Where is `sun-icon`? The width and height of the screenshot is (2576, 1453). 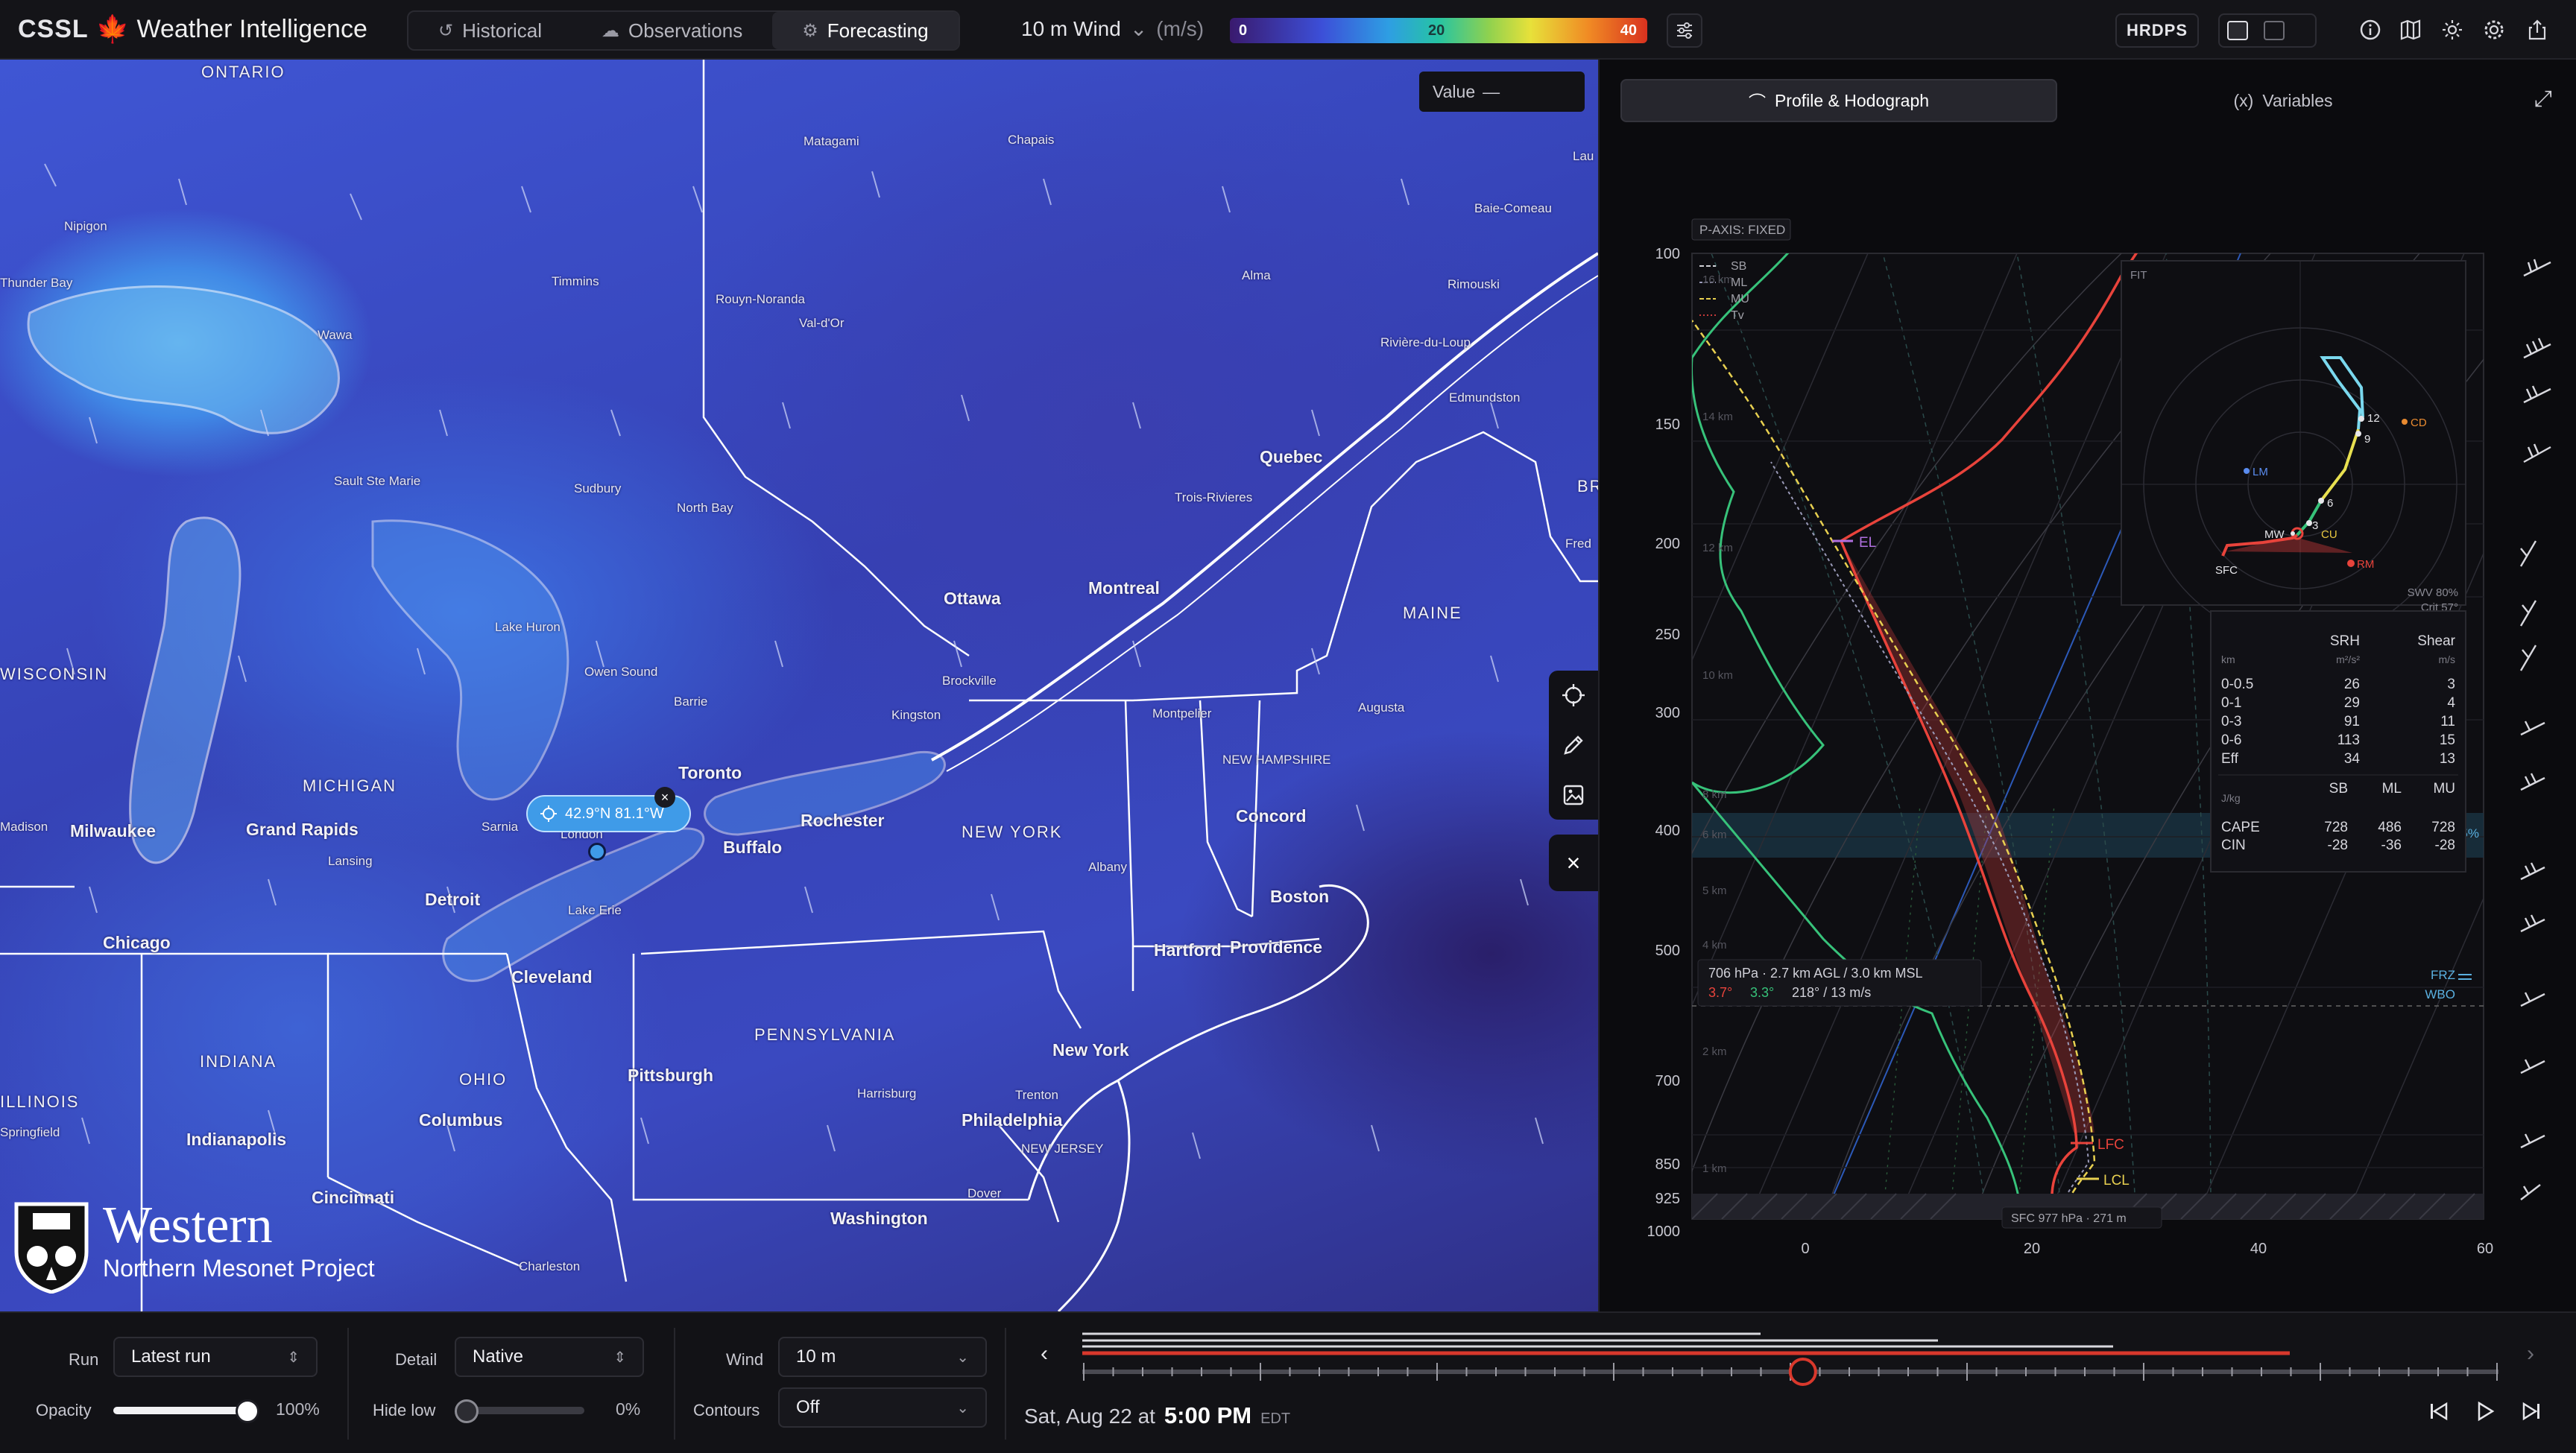
sun-icon is located at coordinates (2452, 30).